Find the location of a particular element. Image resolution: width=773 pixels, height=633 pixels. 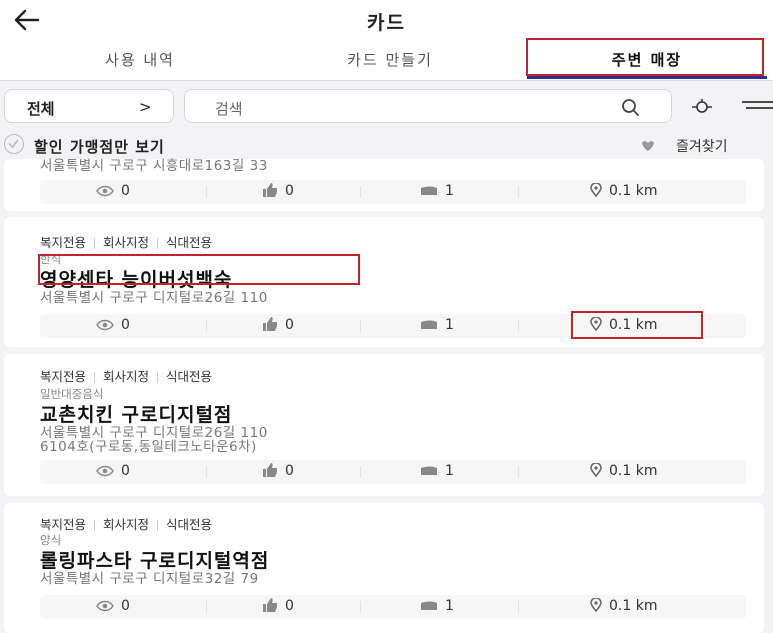

location-target-icon is located at coordinates (702, 107).